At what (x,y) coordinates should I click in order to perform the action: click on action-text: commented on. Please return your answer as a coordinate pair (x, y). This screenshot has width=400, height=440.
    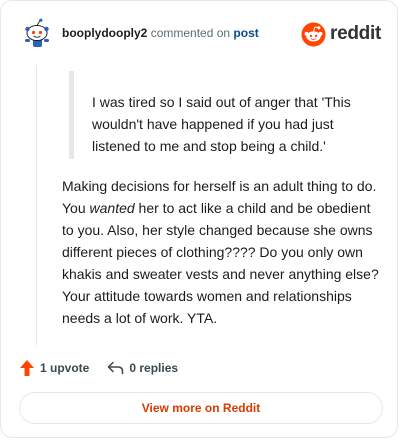
    Looking at the image, I should click on (190, 33).